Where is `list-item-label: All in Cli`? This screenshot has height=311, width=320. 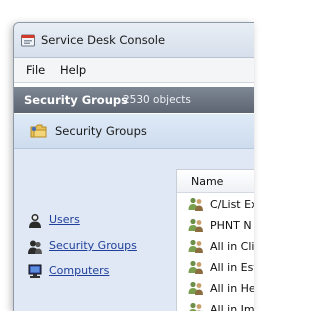
list-item-label: All in Cli is located at coordinates (232, 246).